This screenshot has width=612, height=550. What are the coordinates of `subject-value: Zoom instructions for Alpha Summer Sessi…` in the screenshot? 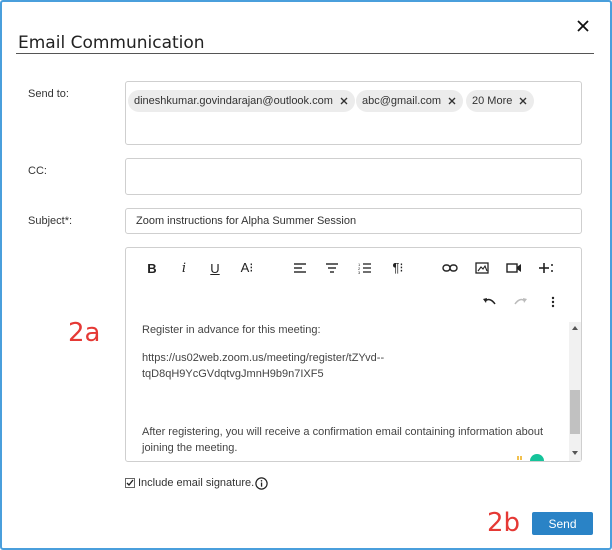 It's located at (246, 221).